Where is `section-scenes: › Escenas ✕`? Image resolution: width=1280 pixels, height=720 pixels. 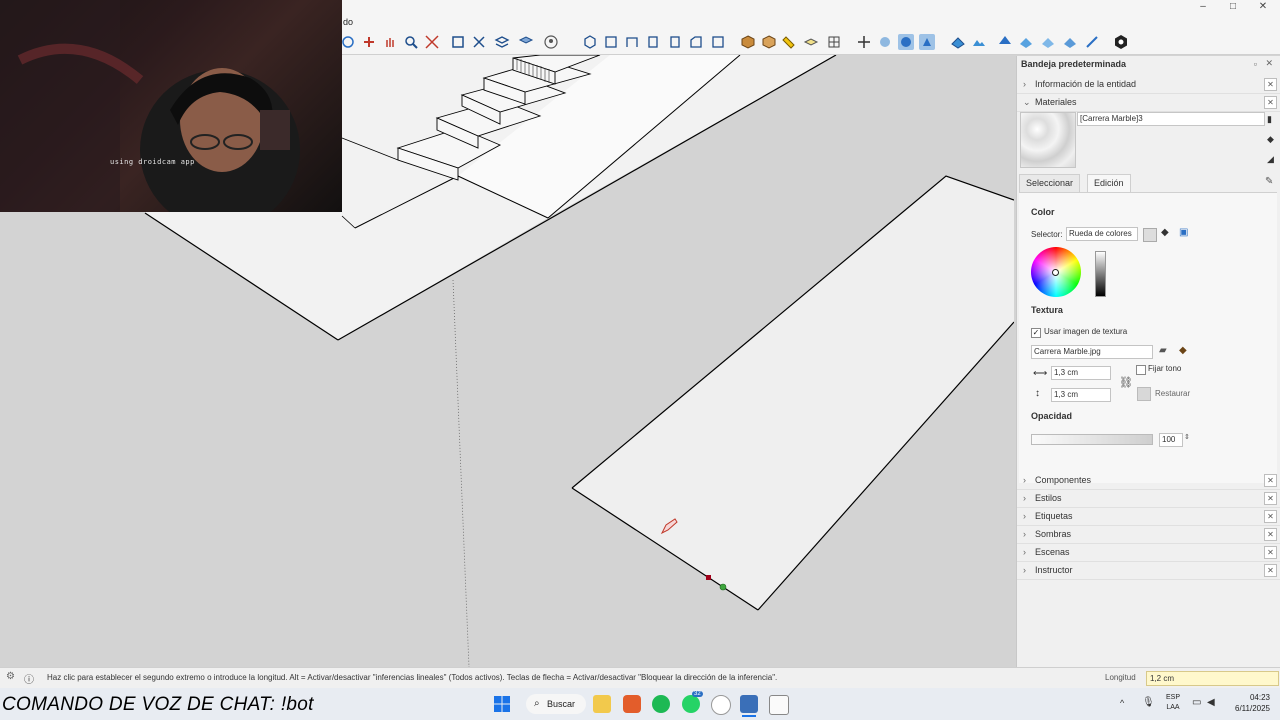 section-scenes: › Escenas ✕ is located at coordinates (1148, 553).